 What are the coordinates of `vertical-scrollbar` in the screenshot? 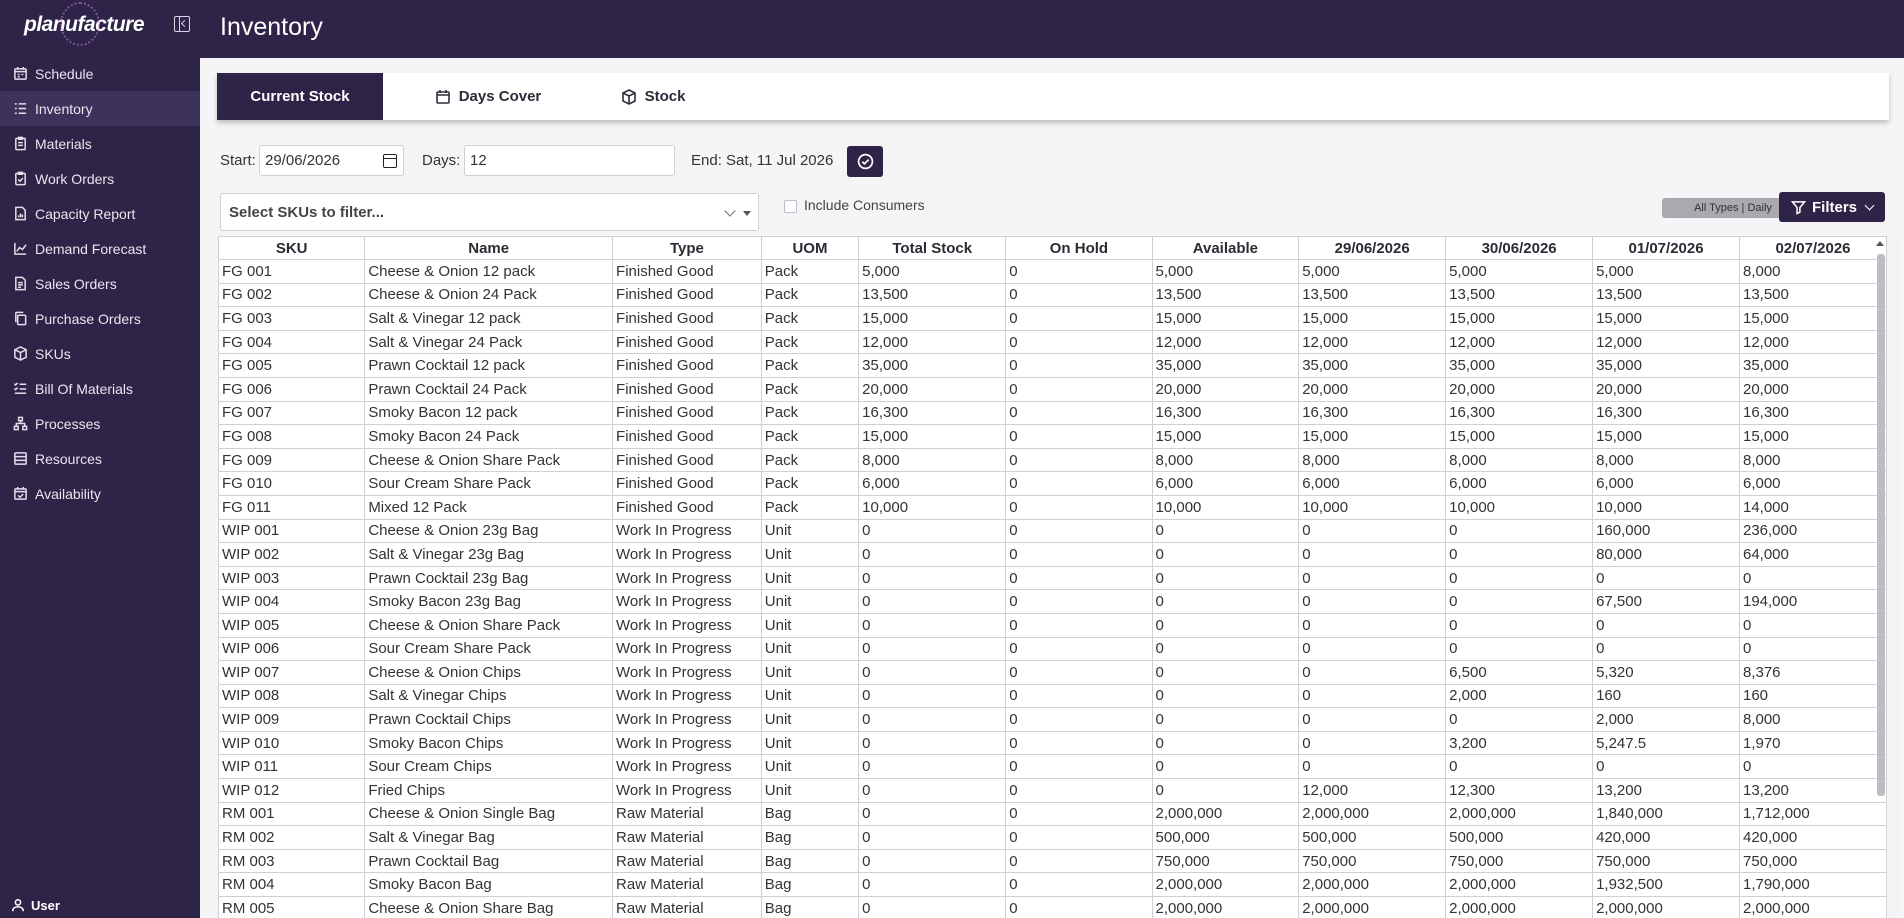 It's located at (1895, 577).